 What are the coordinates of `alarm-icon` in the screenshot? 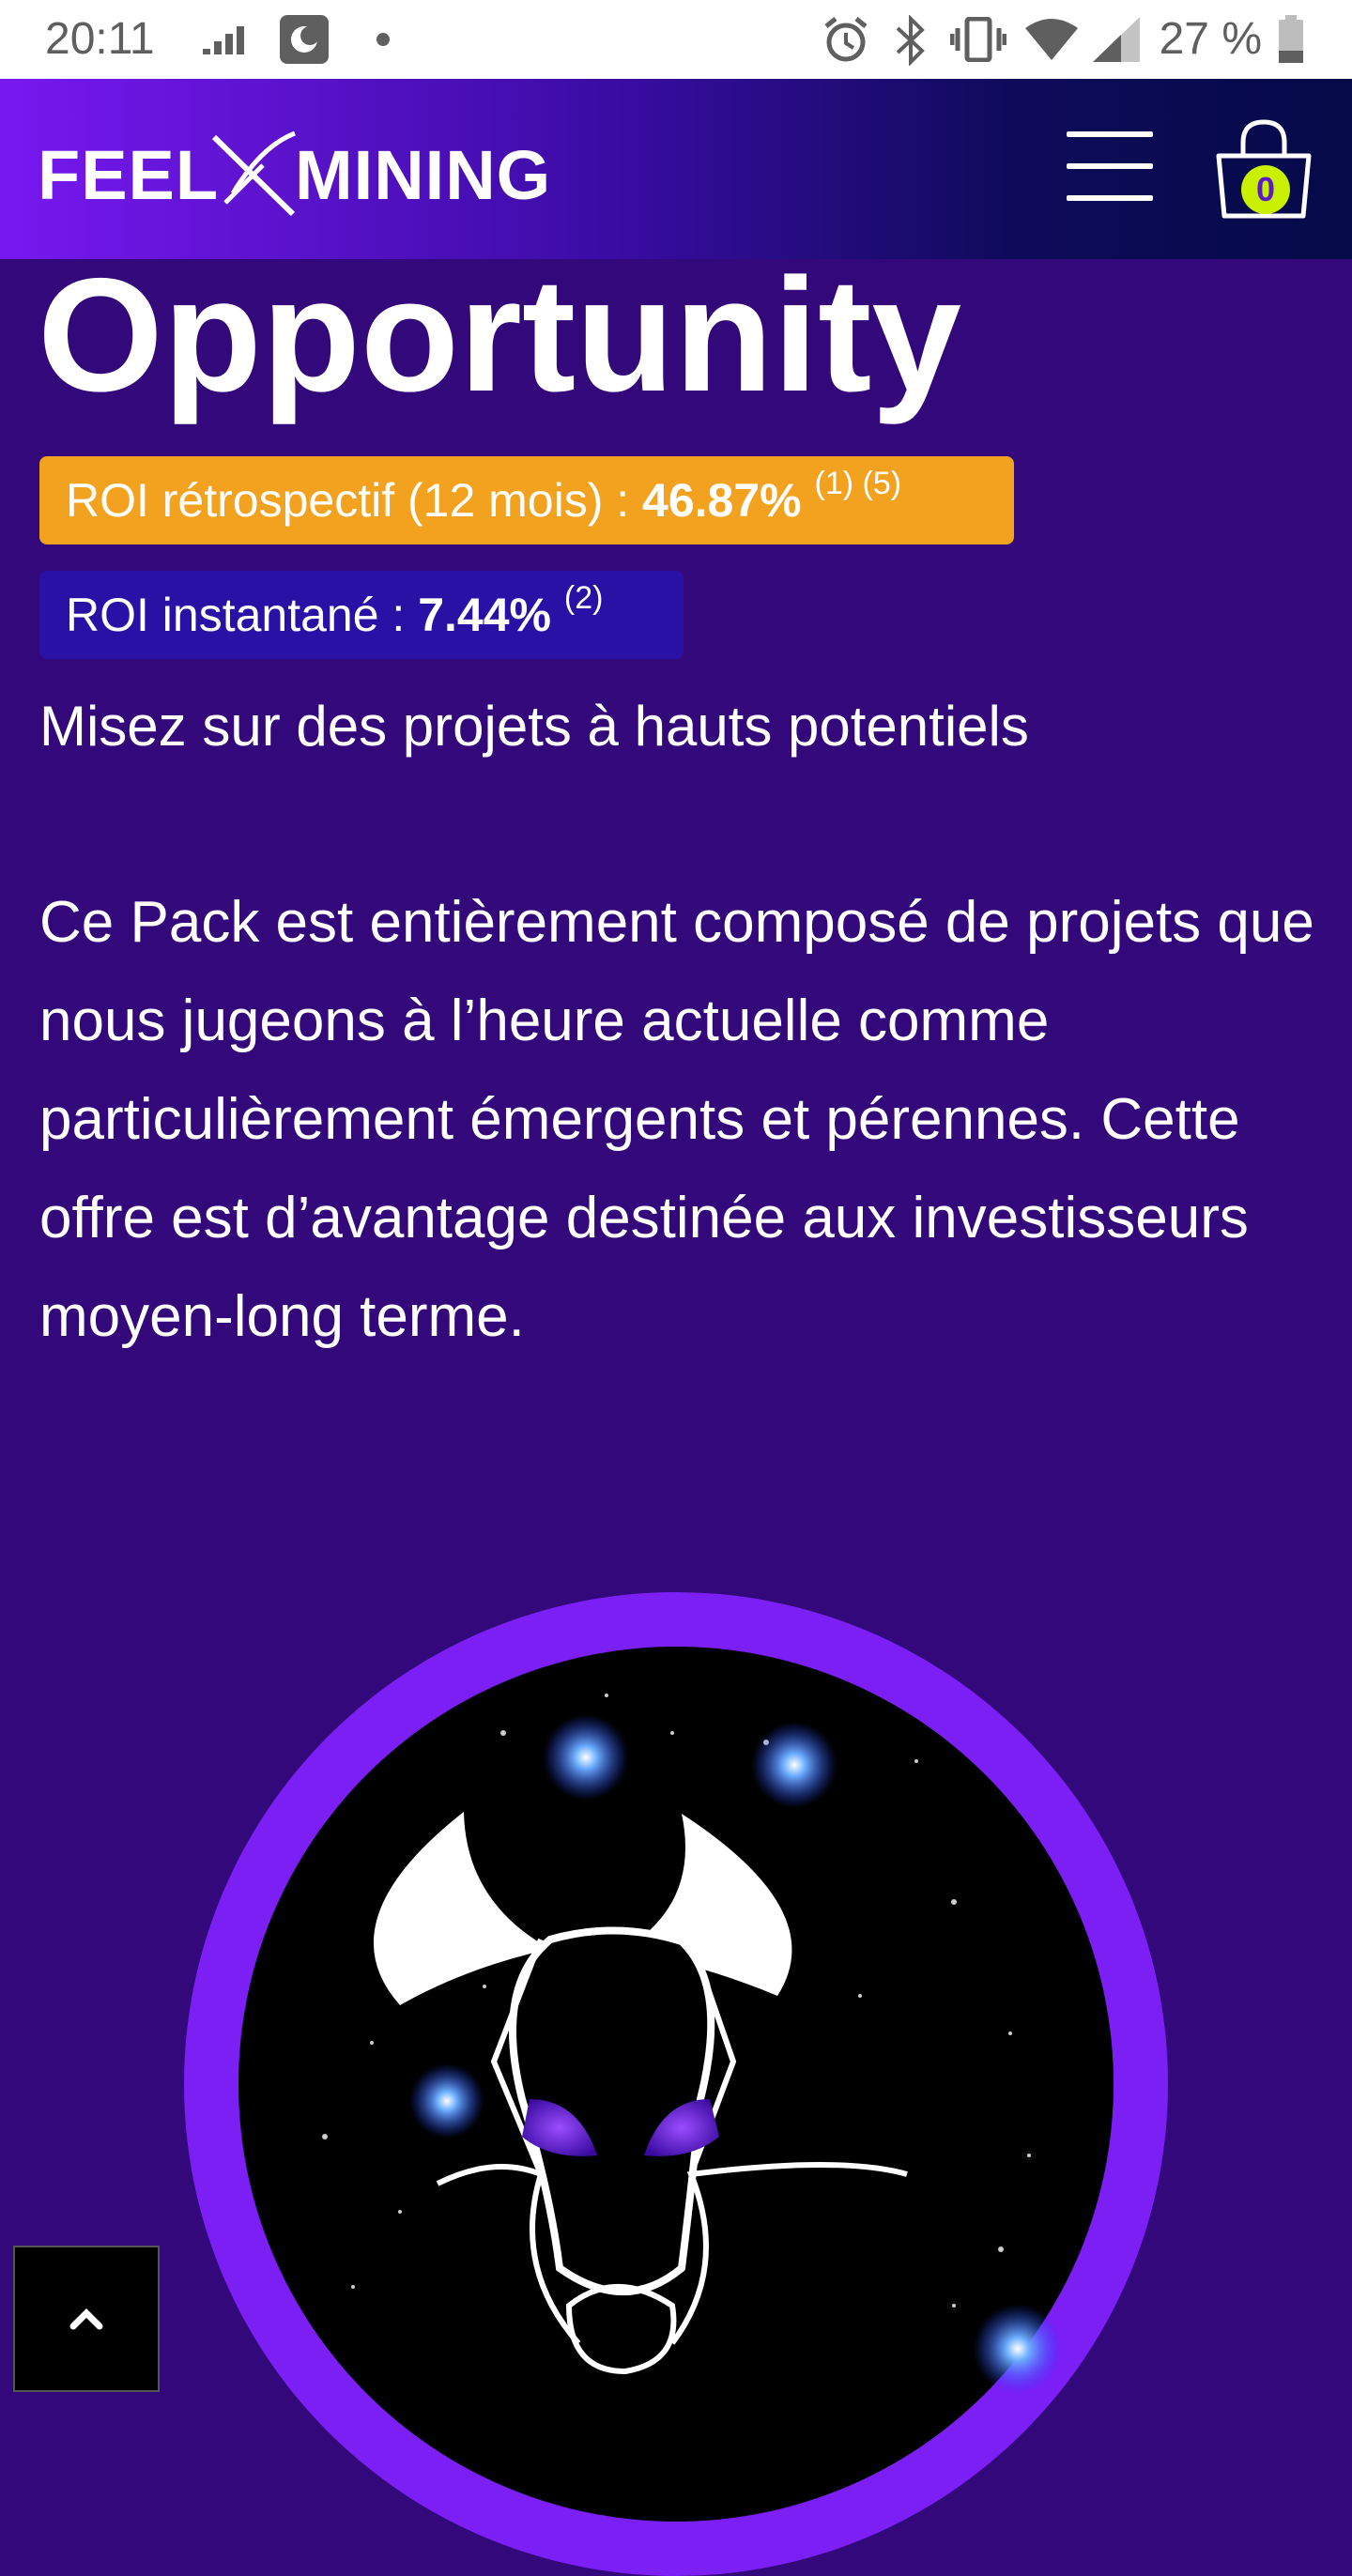 It's located at (846, 40).